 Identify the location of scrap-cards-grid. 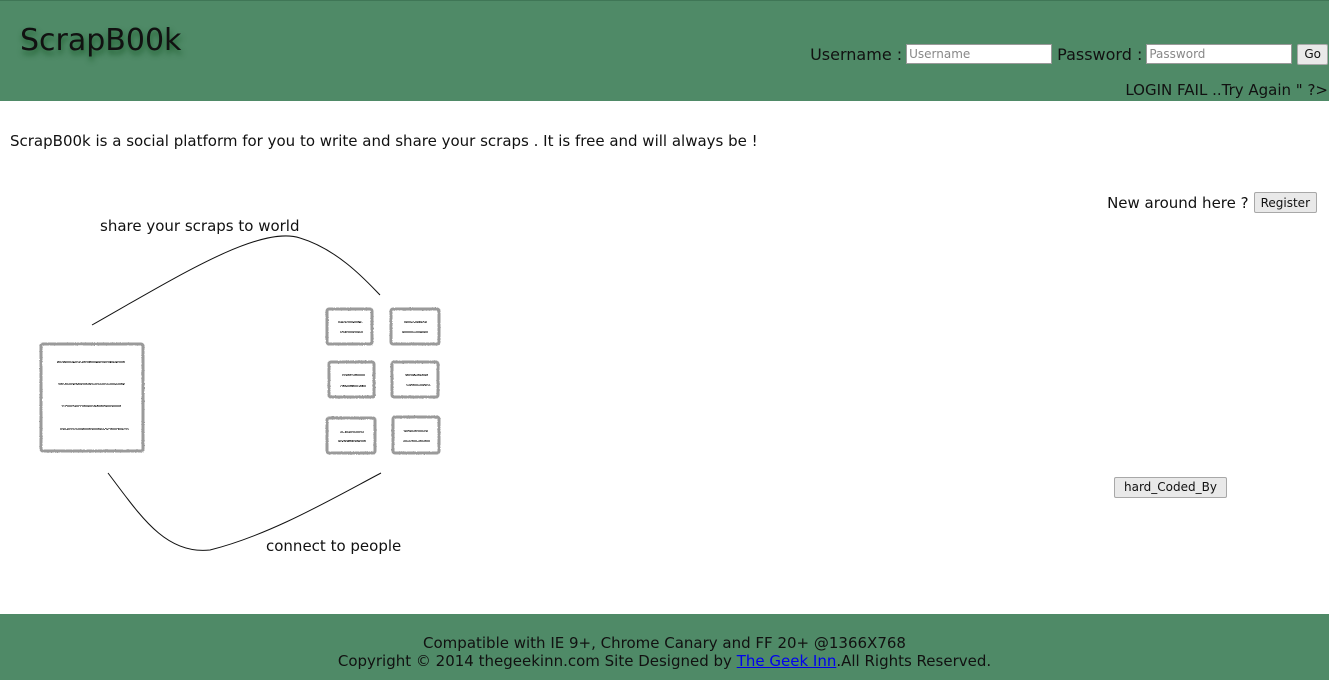
(383, 381).